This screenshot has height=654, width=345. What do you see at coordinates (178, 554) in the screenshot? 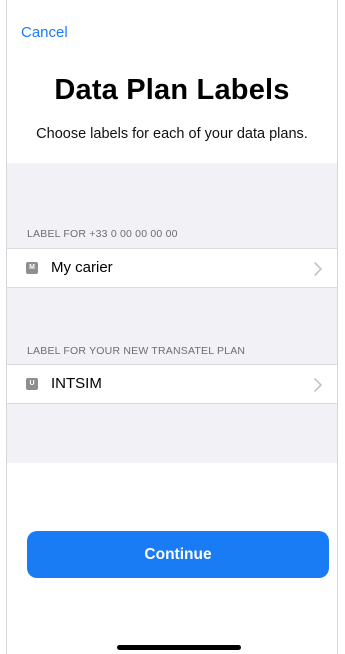
I see `continue-button: Continue` at bounding box center [178, 554].